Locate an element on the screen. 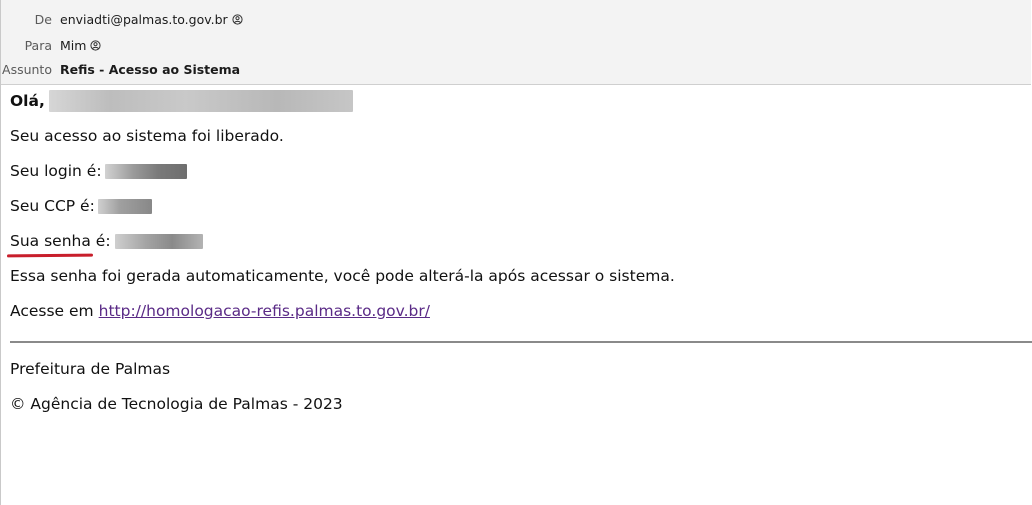  greeting: Olá, is located at coordinates (27, 101).